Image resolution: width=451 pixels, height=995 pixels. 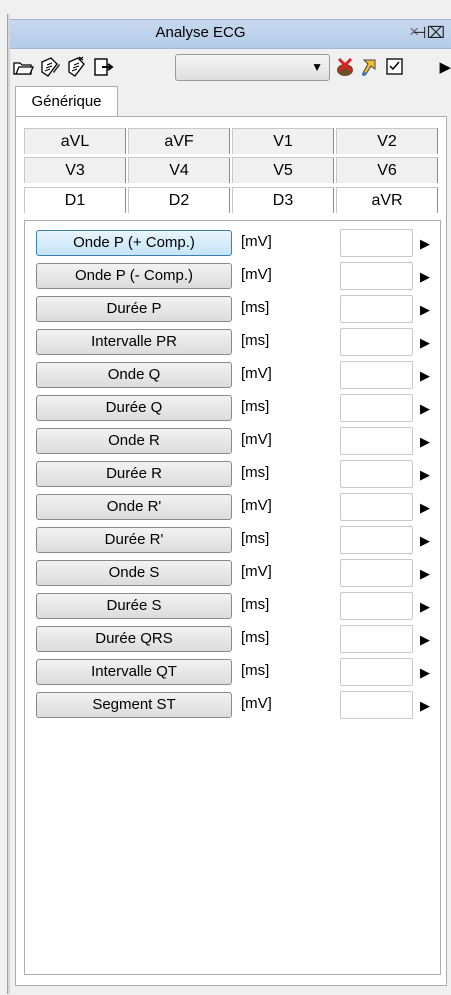 I want to click on measure-button: Durée QRS, so click(x=134, y=639).